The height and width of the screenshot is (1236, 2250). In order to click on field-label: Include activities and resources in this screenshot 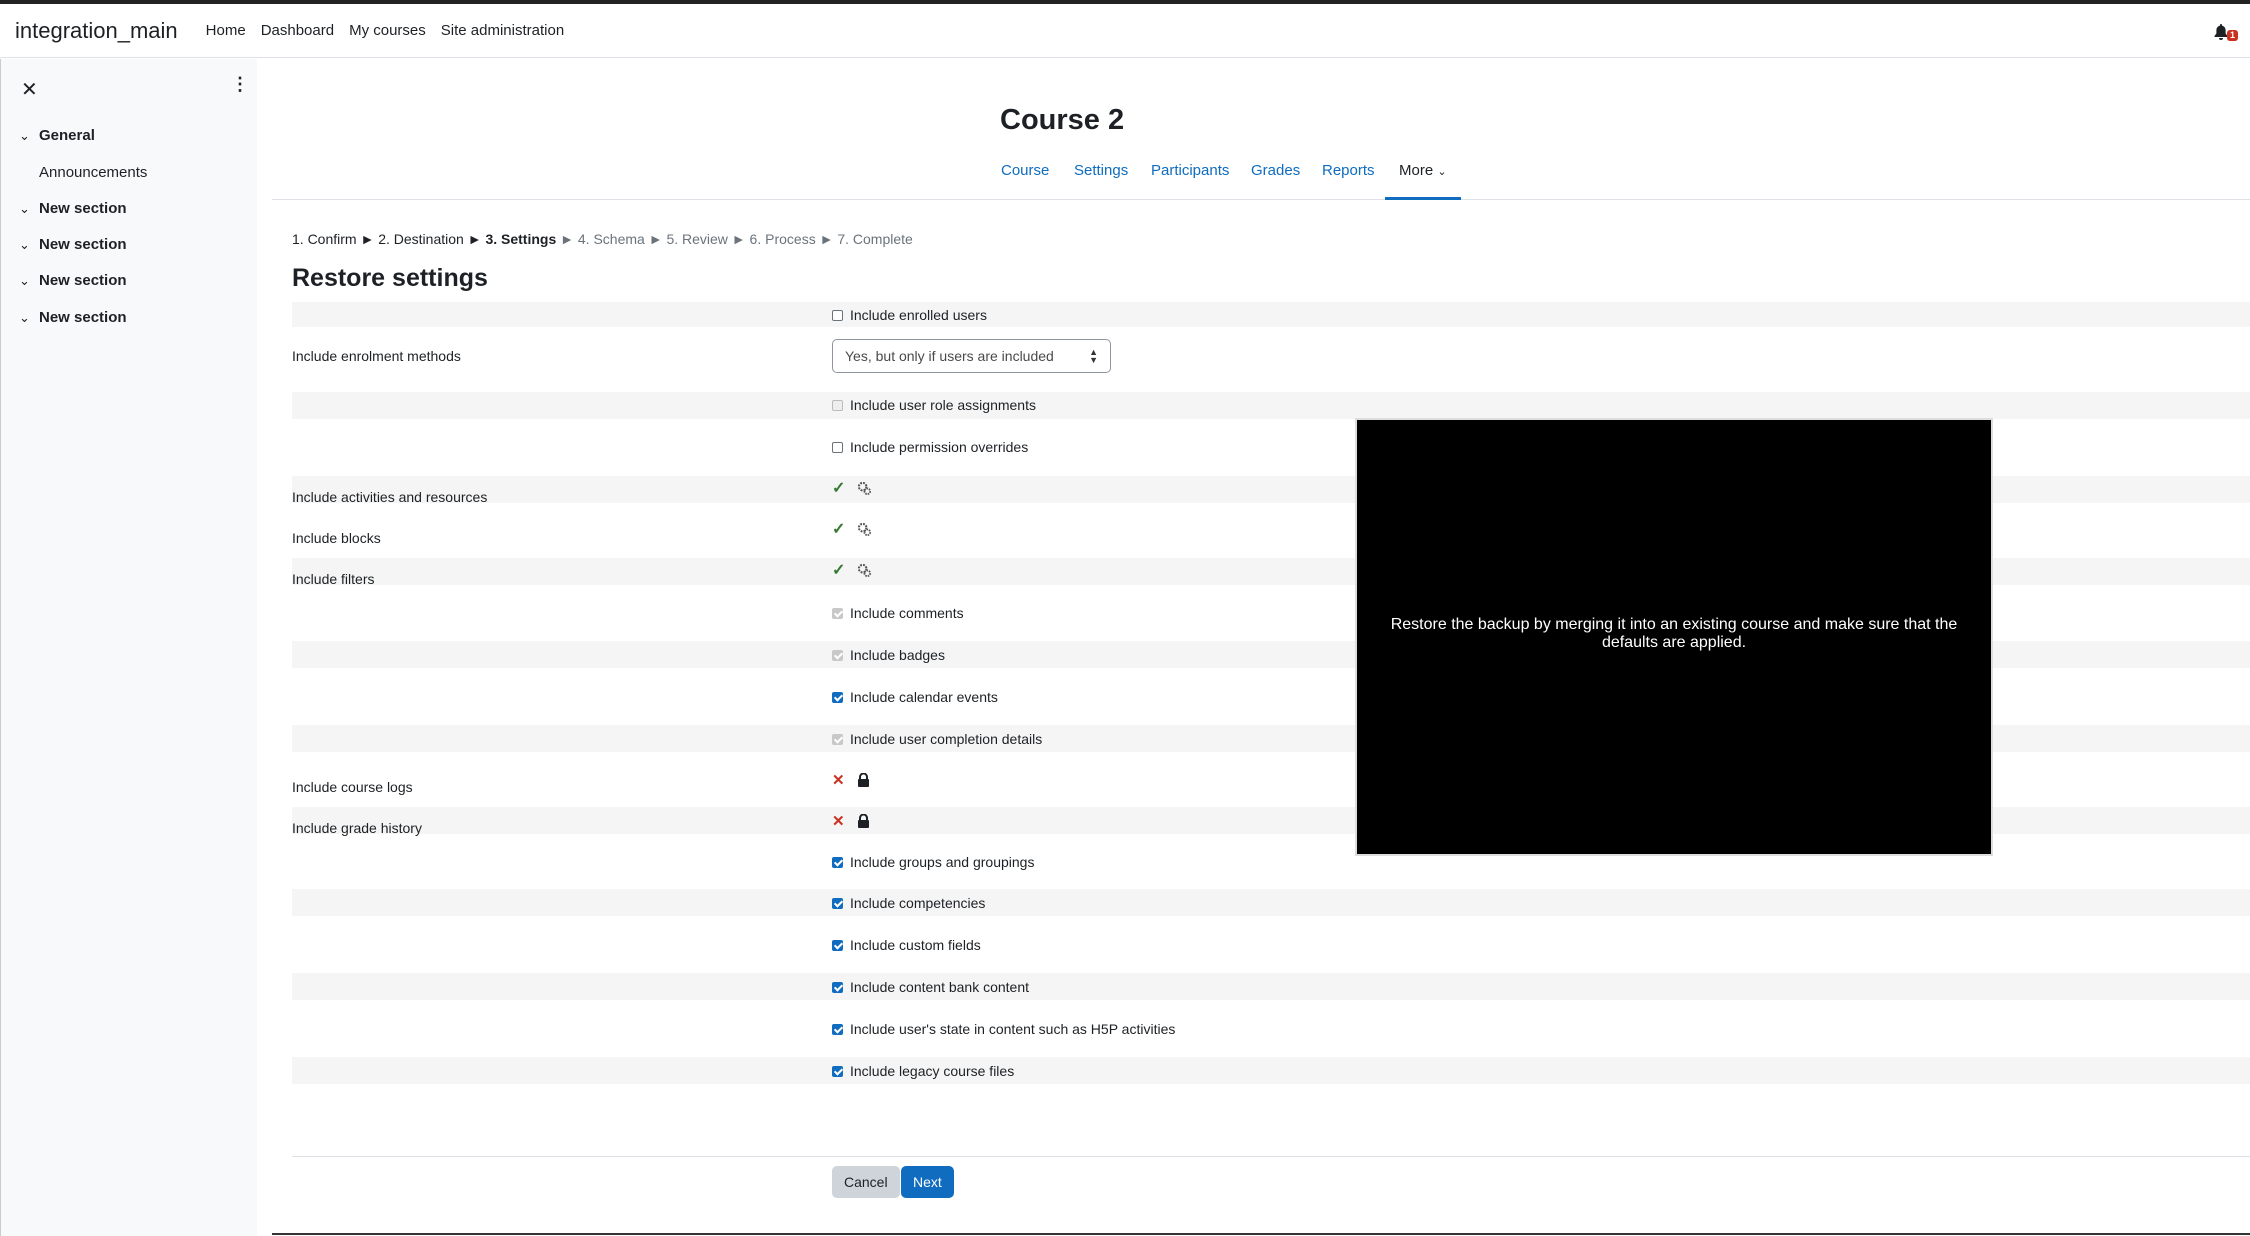, I will do `click(390, 497)`.